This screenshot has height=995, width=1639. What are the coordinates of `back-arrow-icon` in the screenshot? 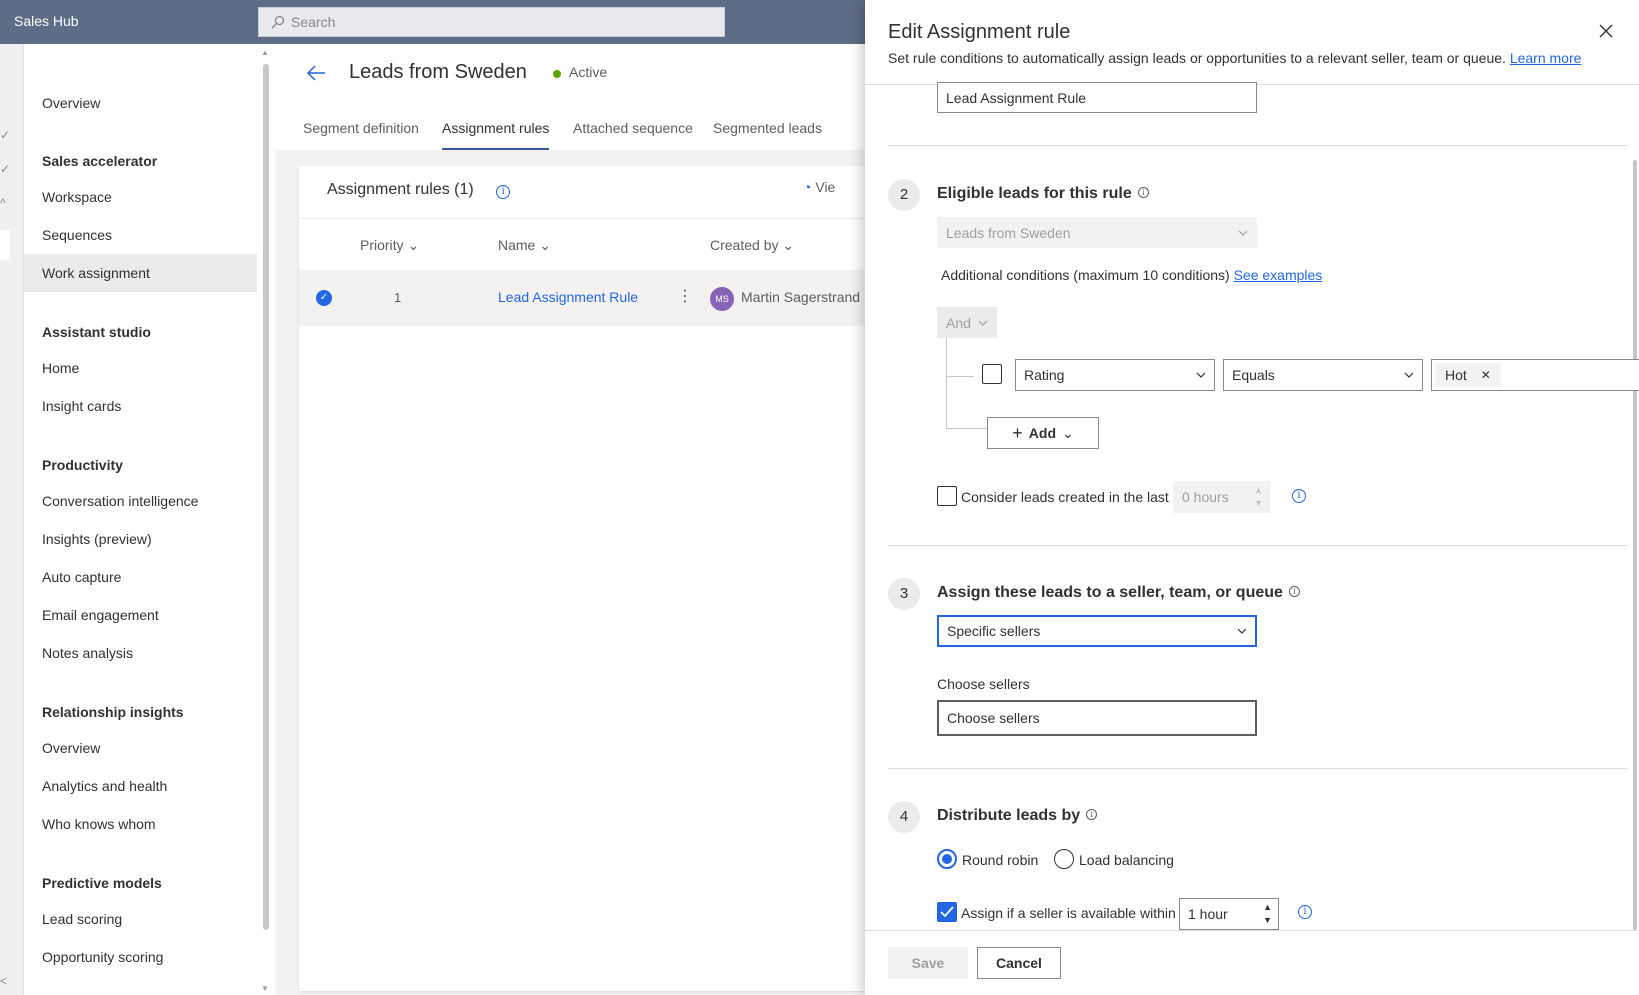 It's located at (316, 73).